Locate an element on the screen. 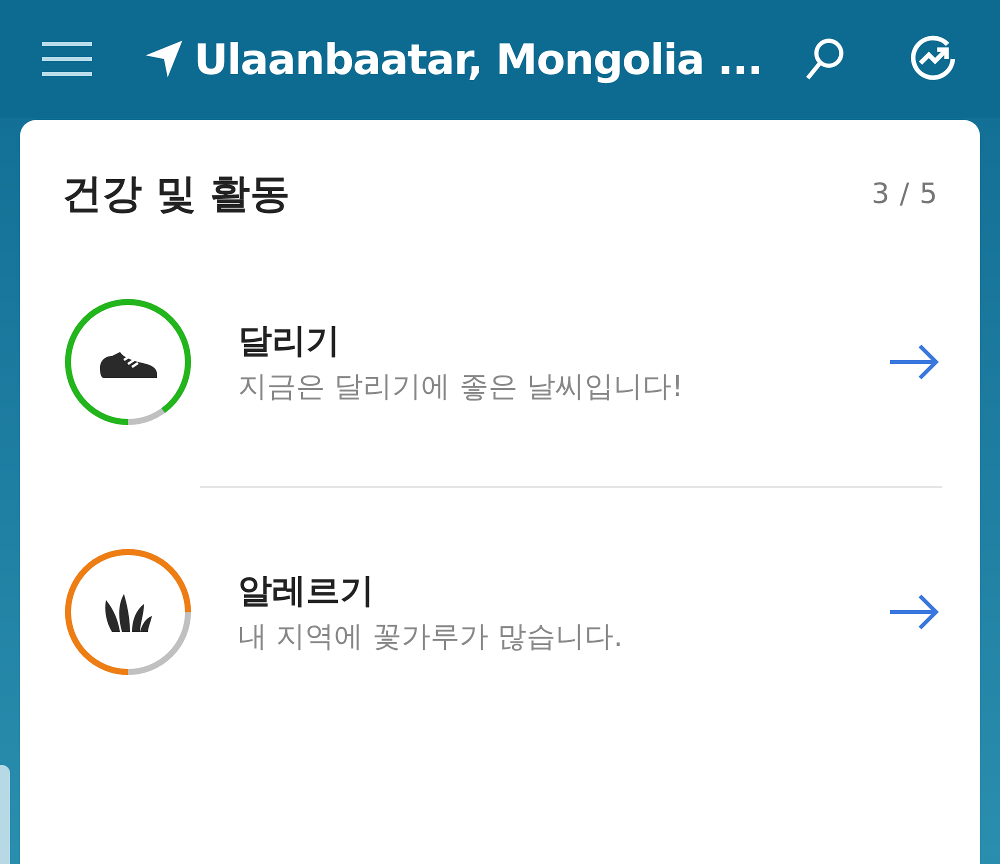 Image resolution: width=1000 pixels, height=864 pixels. shoe-icon is located at coordinates (128, 365).